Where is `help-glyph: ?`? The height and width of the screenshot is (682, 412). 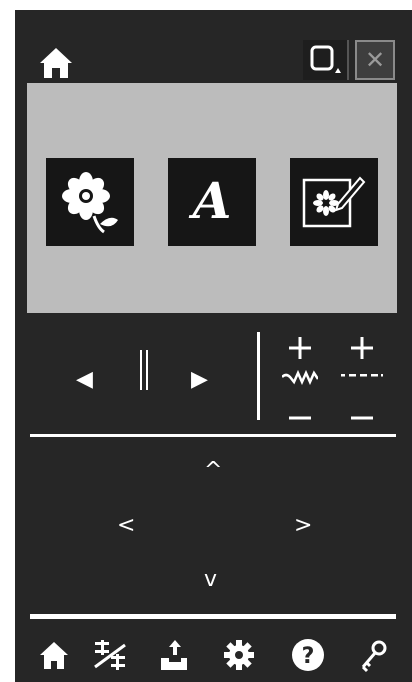 help-glyph: ? is located at coordinates (308, 656).